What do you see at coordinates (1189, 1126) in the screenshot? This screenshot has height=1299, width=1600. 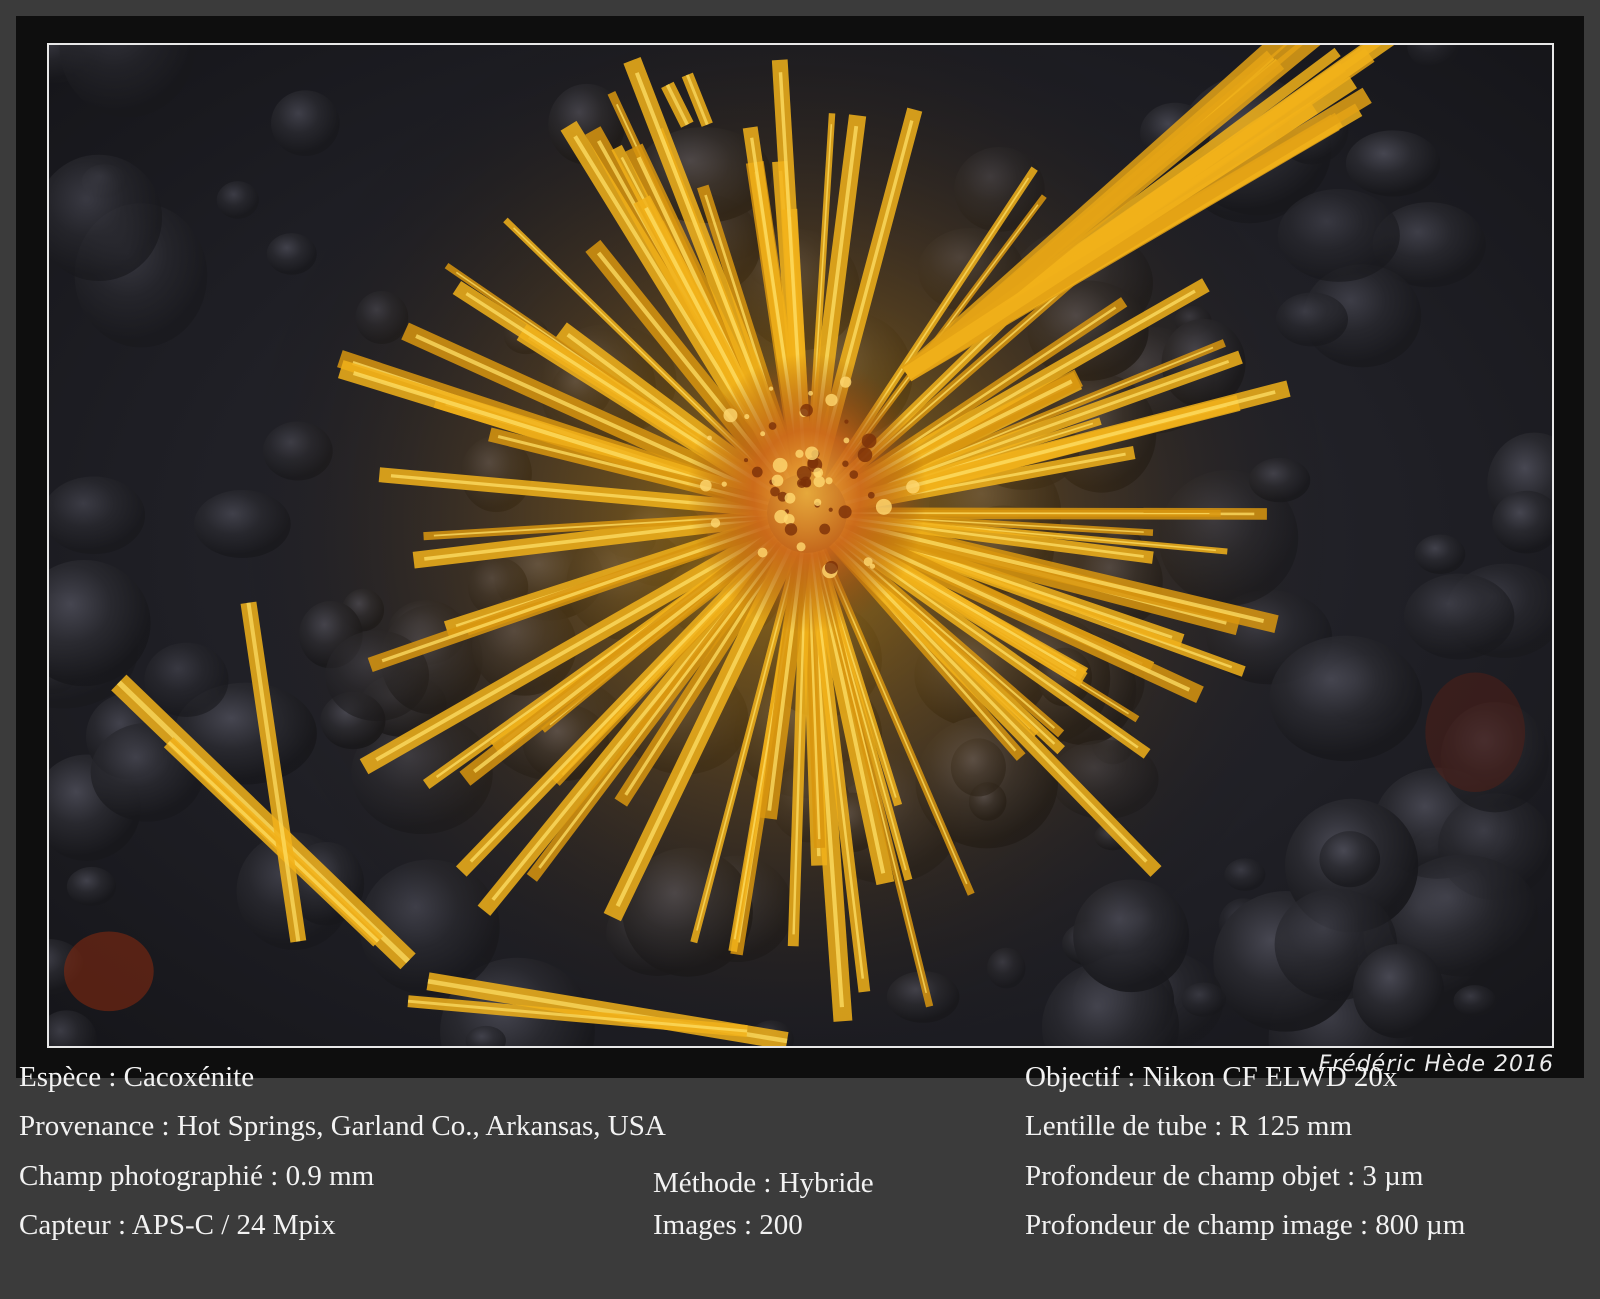 I see `caption-lentille-de-tube: Lentille de tube : R 125 mm` at bounding box center [1189, 1126].